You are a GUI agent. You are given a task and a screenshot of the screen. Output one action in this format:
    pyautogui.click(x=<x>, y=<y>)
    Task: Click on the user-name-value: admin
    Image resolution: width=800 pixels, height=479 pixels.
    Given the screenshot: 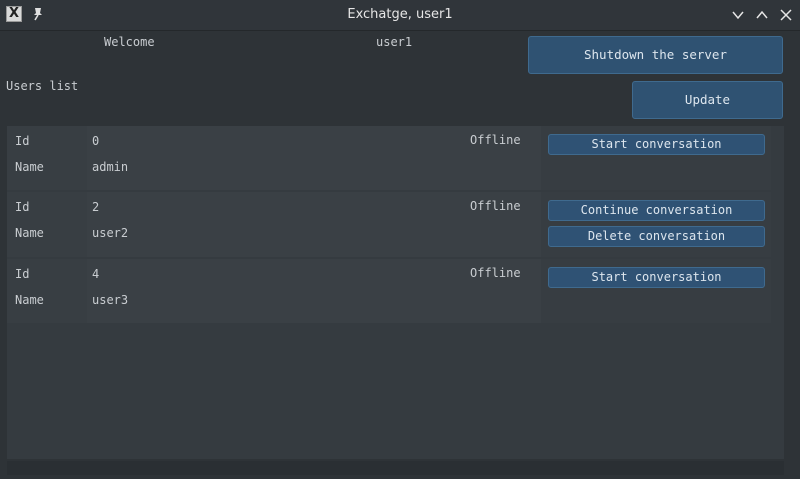 What is the action you would take?
    pyautogui.click(x=110, y=167)
    